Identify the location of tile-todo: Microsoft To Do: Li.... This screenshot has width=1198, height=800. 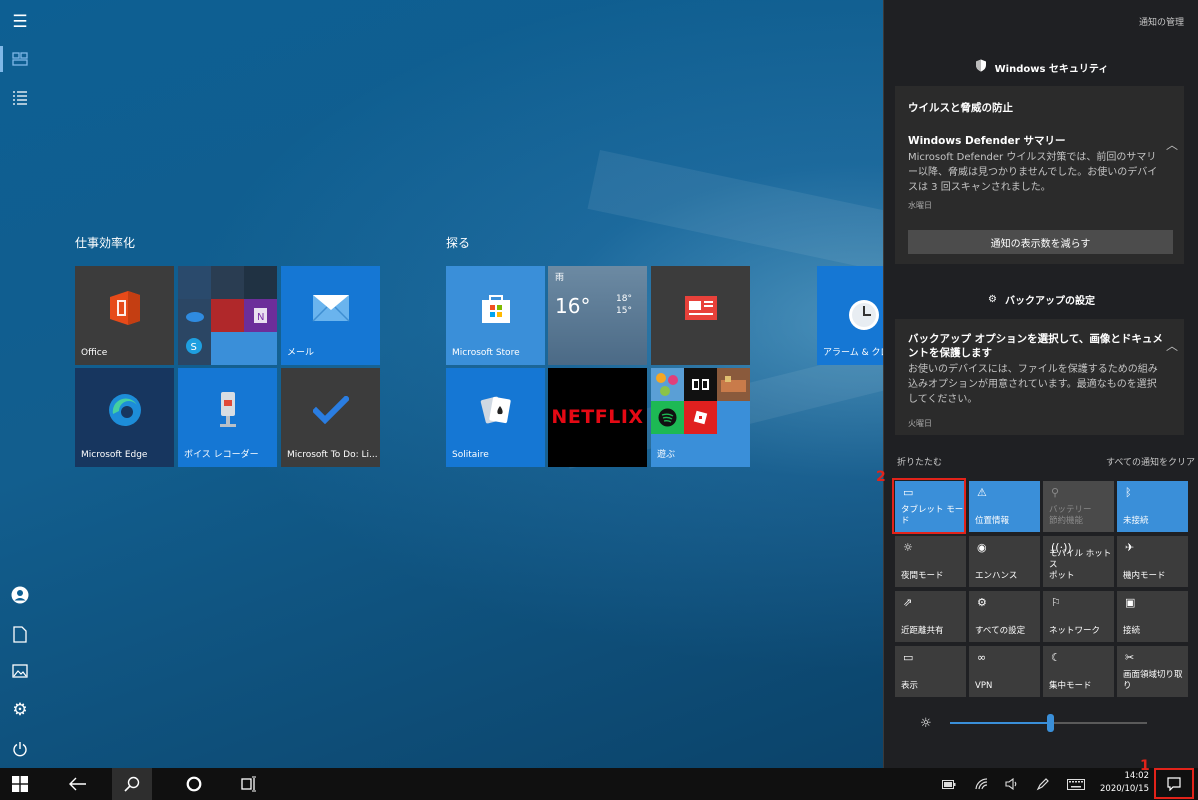
(330, 417).